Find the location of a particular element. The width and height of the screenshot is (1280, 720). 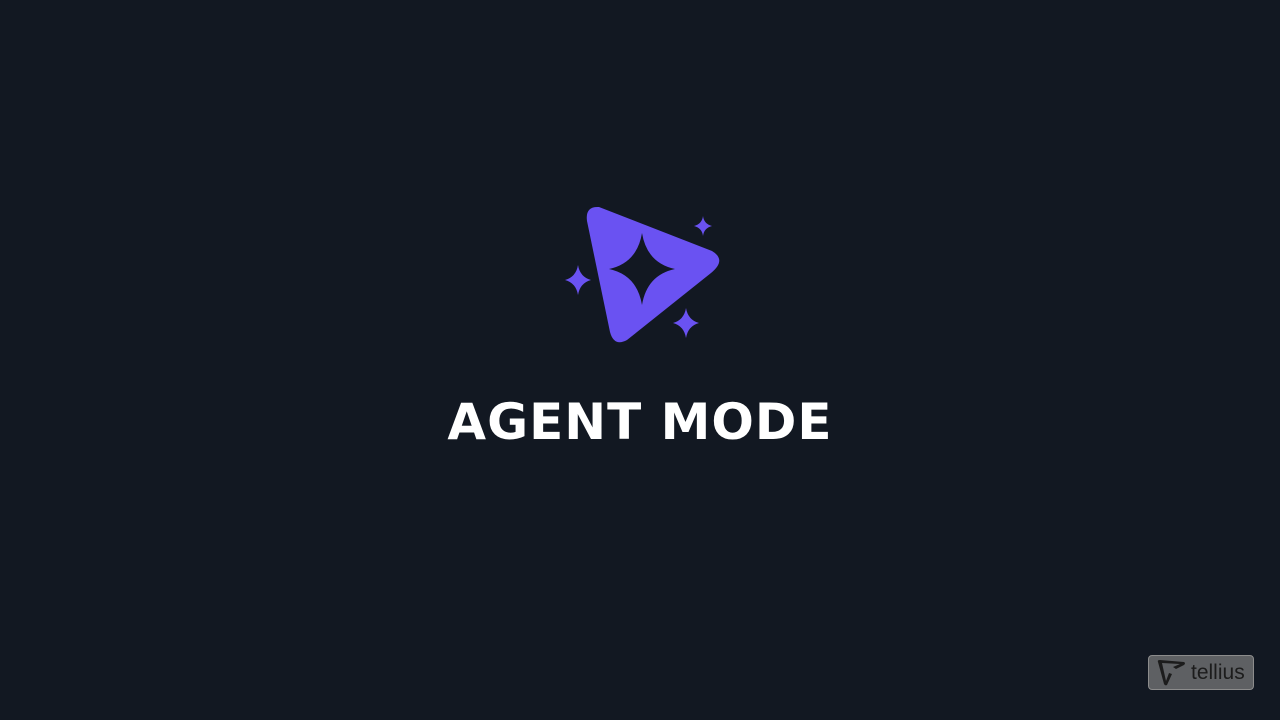

watermark-brand-text: tellius is located at coordinates (1218, 672).